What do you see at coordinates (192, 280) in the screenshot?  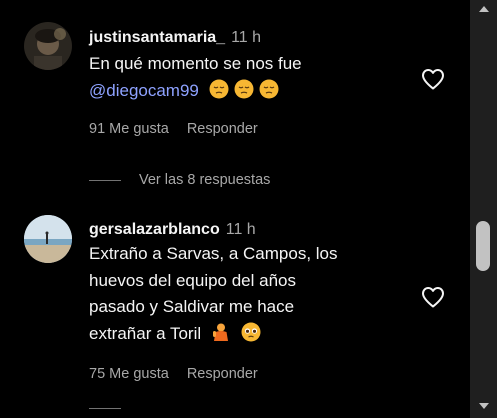 I see `comment-line: huevos del equipo del años` at bounding box center [192, 280].